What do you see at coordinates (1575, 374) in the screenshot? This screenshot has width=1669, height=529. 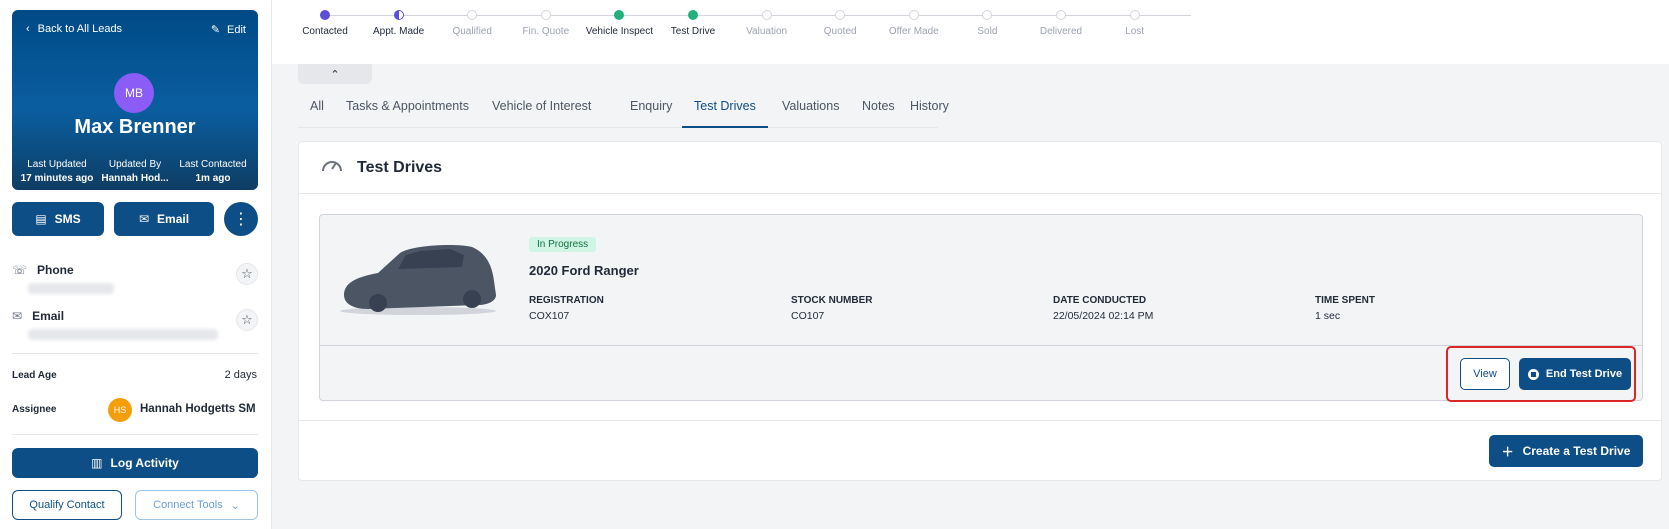 I see `end-test-drive-button: End Test Drive` at bounding box center [1575, 374].